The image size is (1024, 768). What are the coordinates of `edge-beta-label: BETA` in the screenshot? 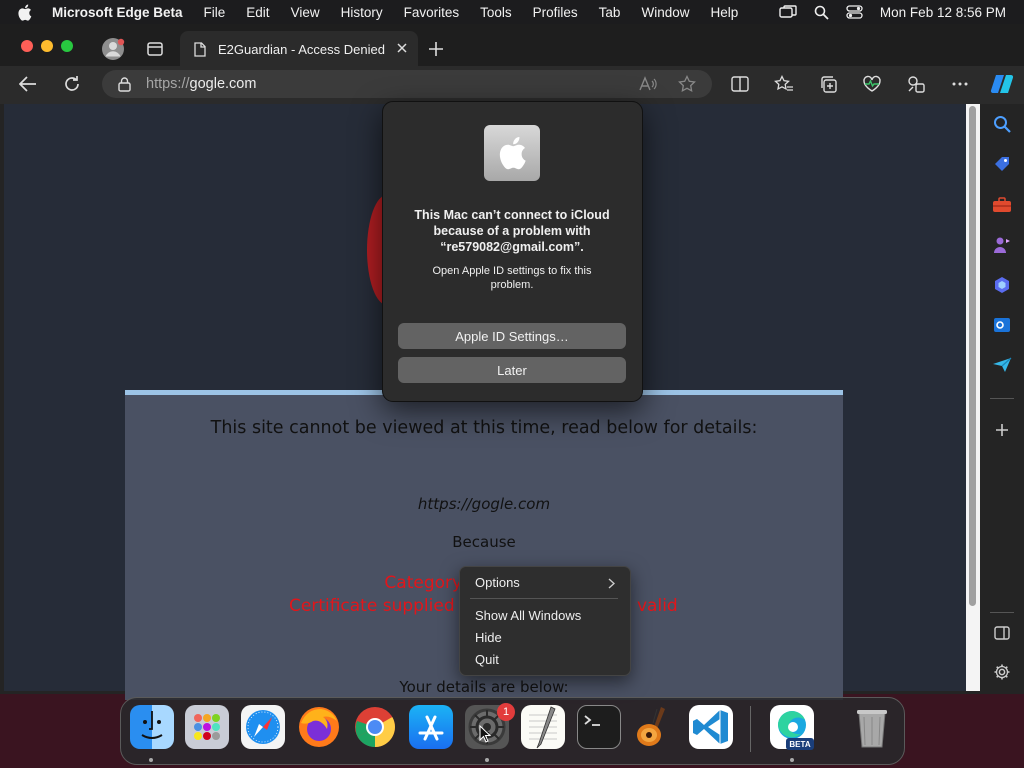 It's located at (800, 744).